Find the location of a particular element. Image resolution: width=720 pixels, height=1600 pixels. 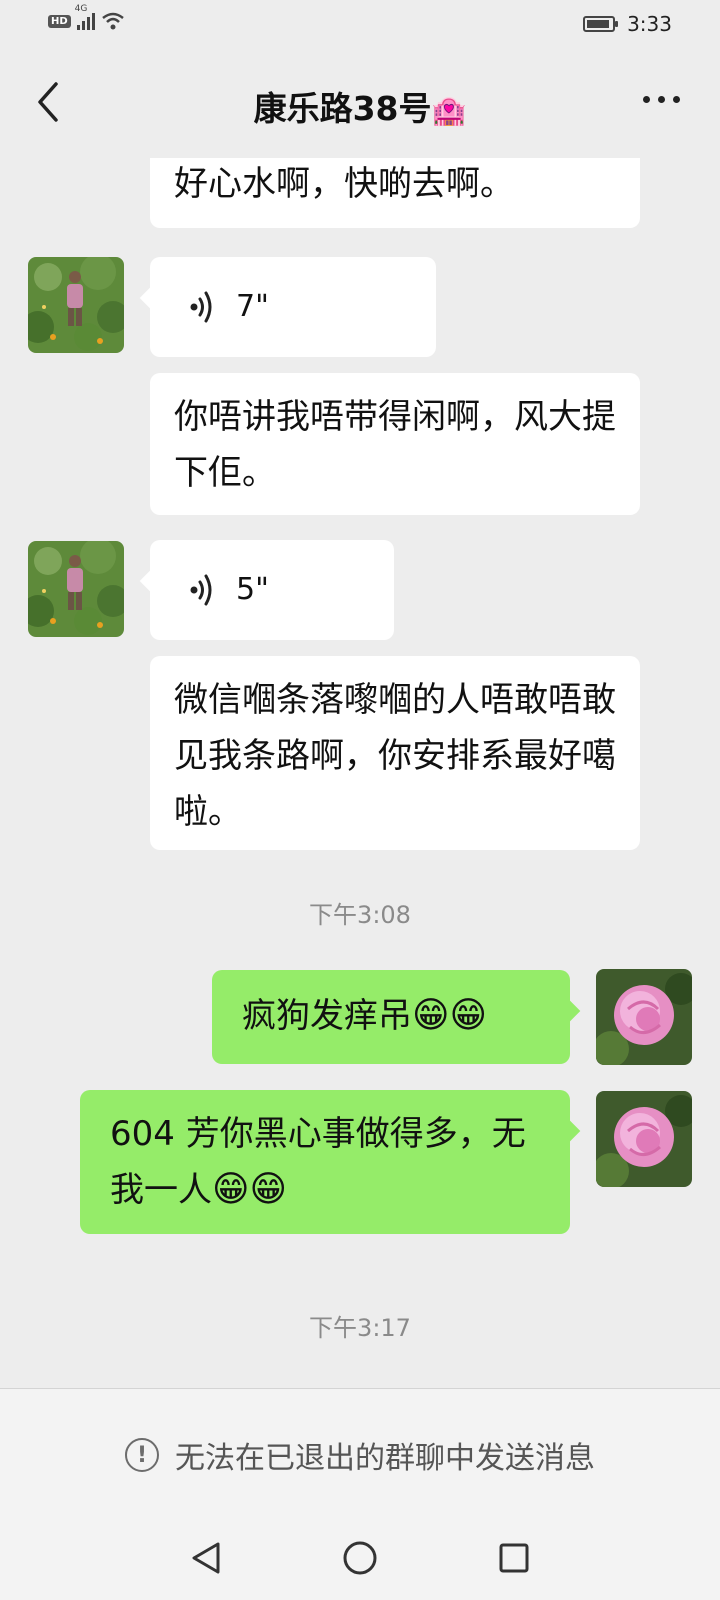

timestamp: 下午3:17 is located at coordinates (360, 1328).